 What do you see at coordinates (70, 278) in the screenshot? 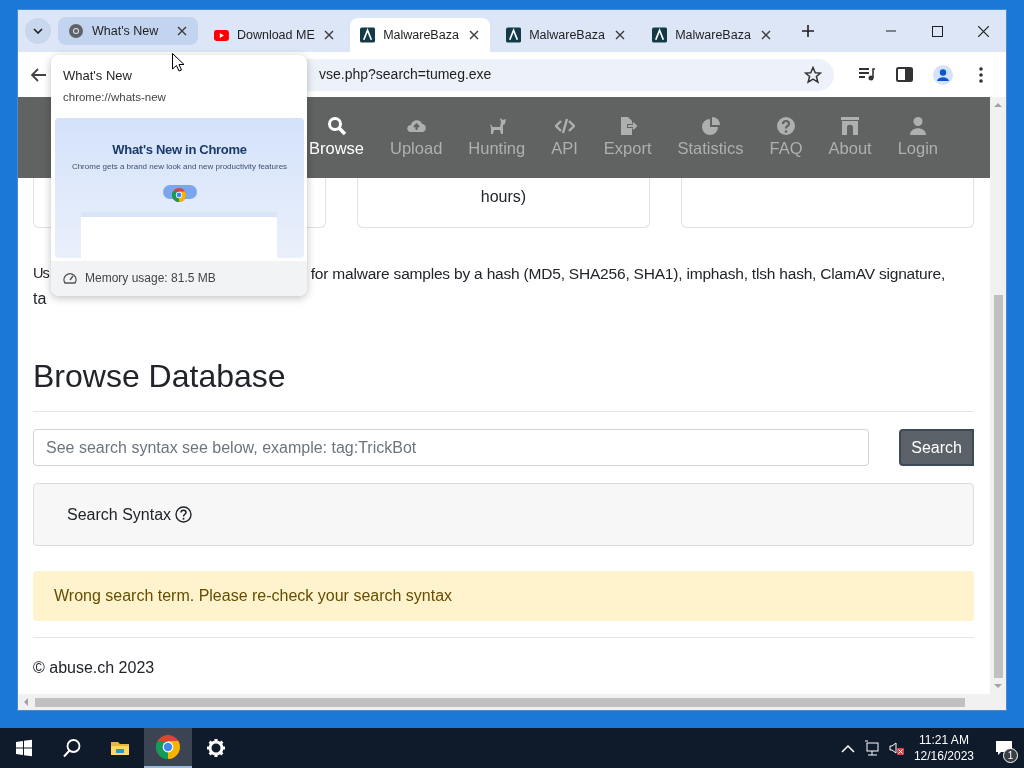
I see `gauge-icon` at bounding box center [70, 278].